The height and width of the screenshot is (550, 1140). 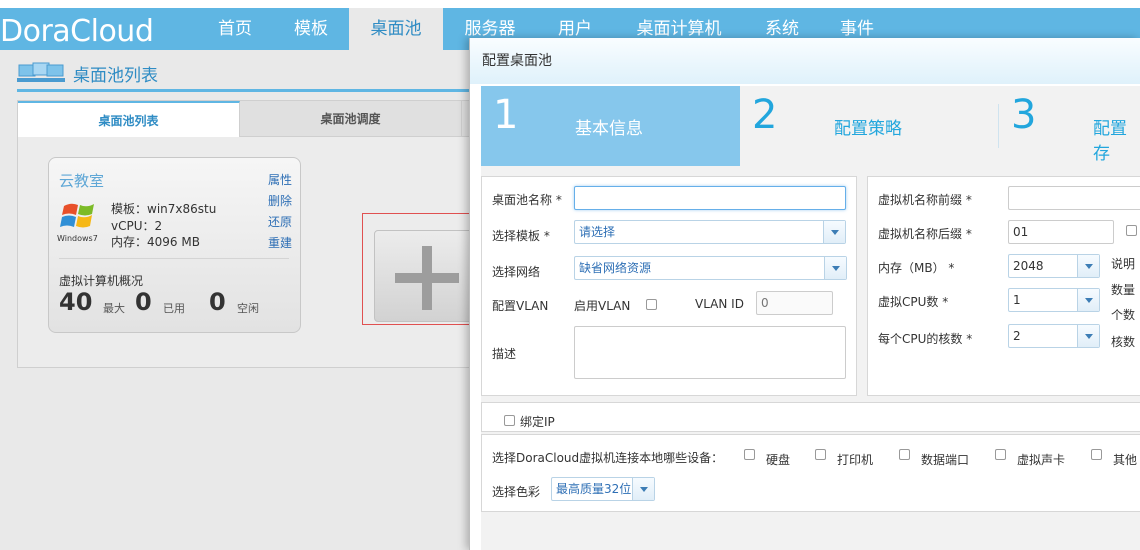 I want to click on memory-select-value: 2048, so click(x=1028, y=266).